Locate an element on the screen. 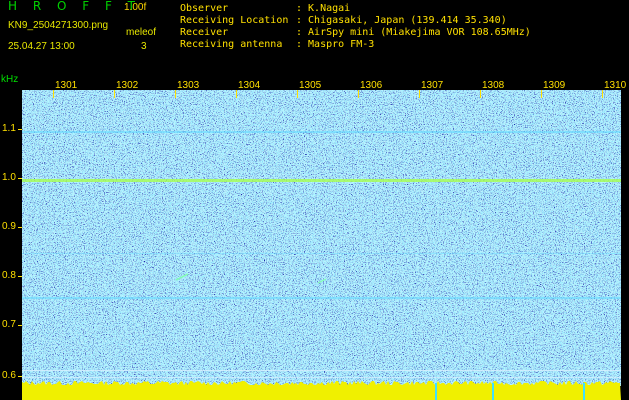 This screenshot has height=400, width=629. x-tick-label: 1306 is located at coordinates (371, 85).